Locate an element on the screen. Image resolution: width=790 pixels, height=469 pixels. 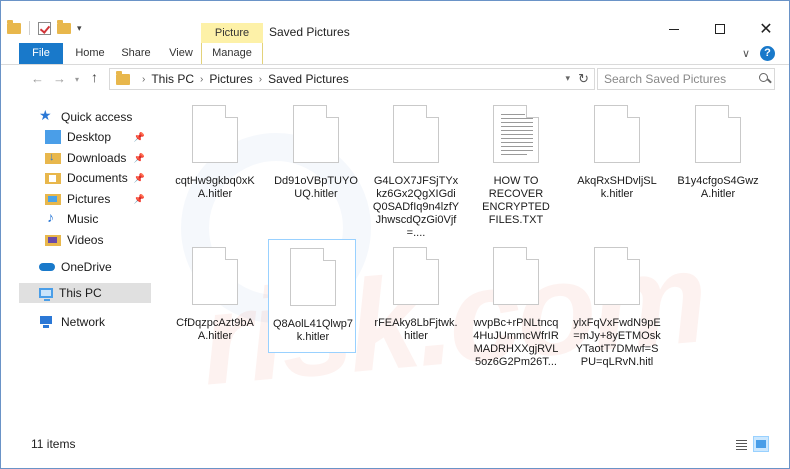
close-button: ✕ is located at coordinates (766, 29).